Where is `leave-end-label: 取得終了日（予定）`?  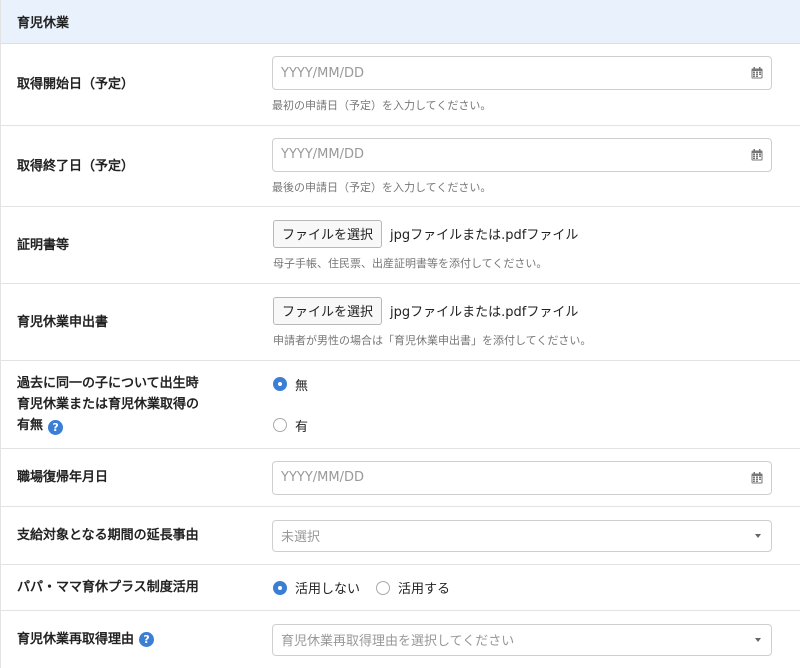
leave-end-label: 取得終了日（予定） is located at coordinates (76, 166).